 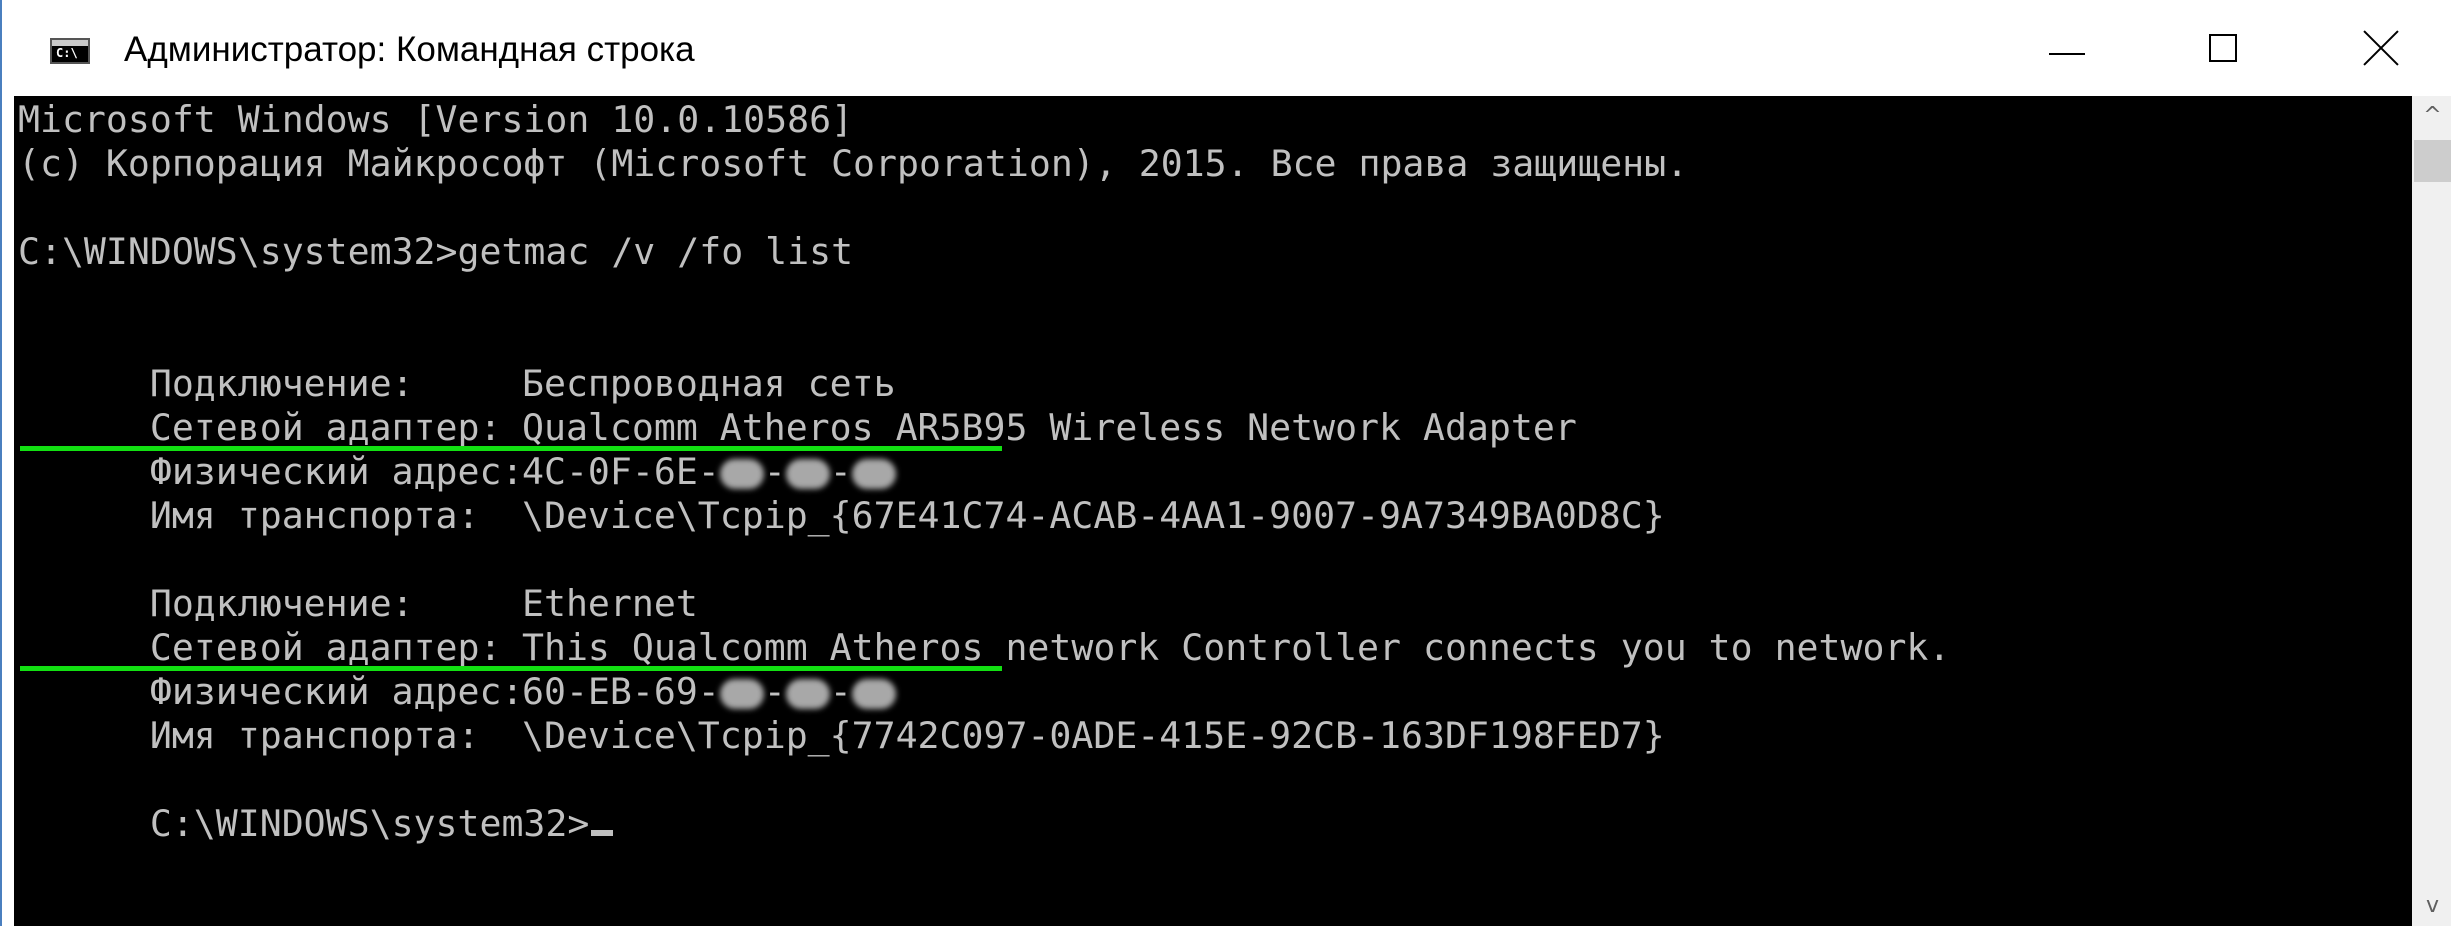 What do you see at coordinates (2223, 48) in the screenshot?
I see `maximize-icon` at bounding box center [2223, 48].